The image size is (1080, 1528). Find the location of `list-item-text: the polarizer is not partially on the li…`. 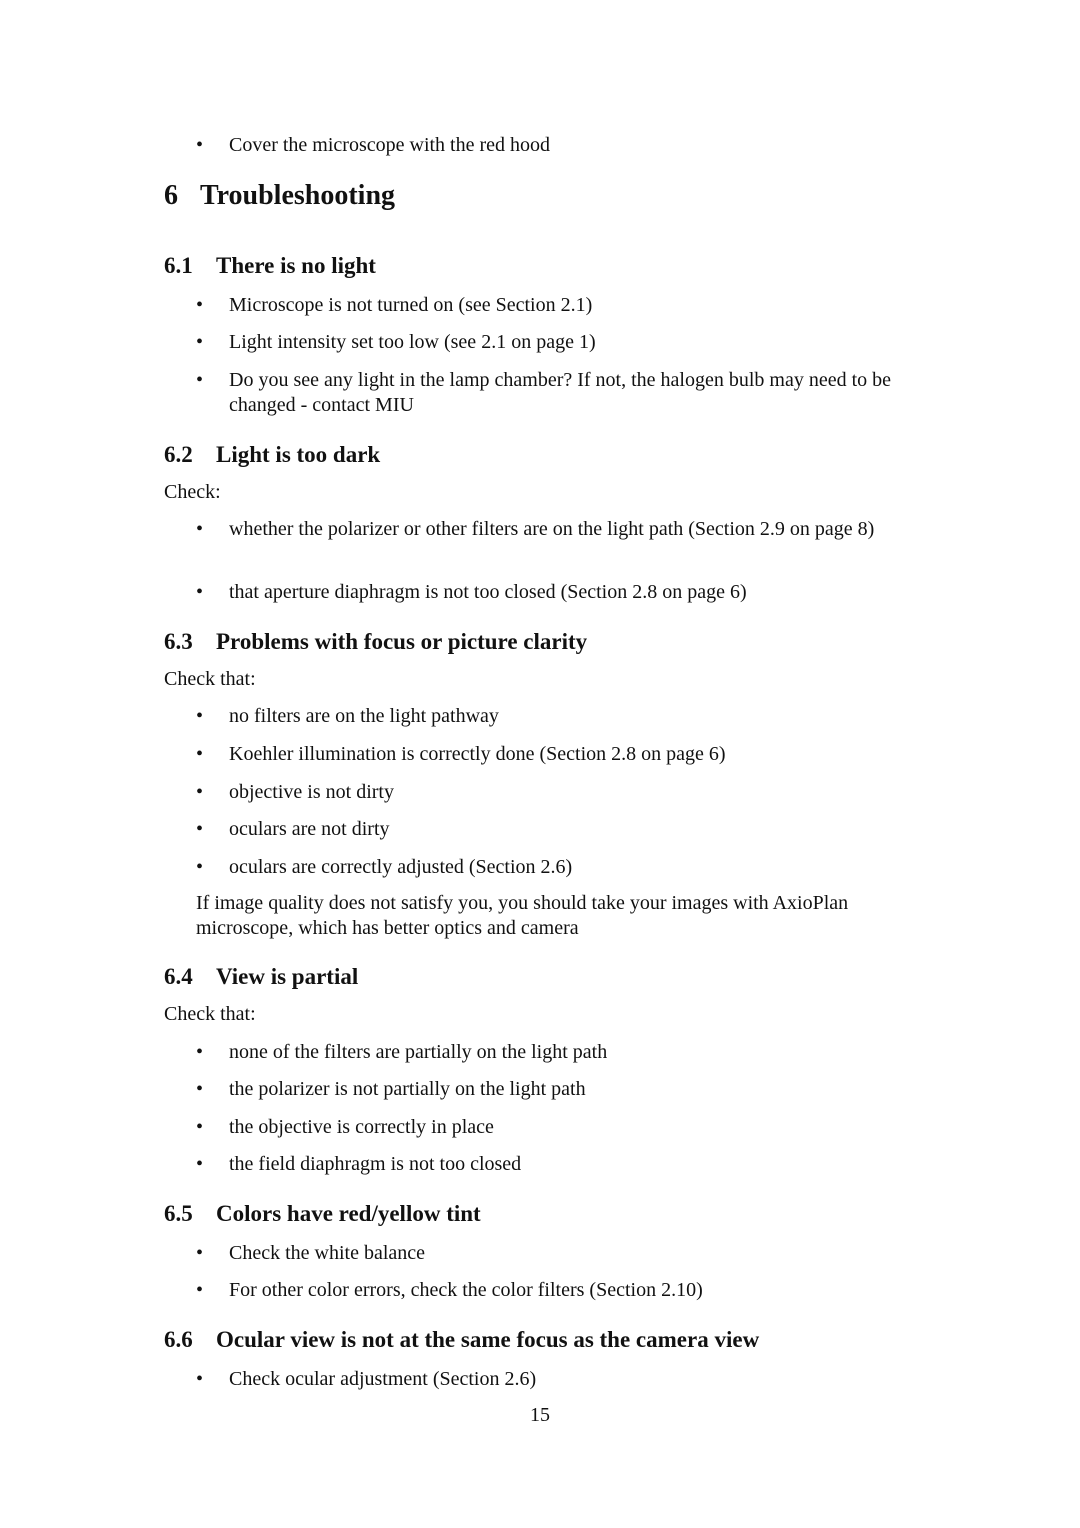

list-item-text: the polarizer is not partially on the li… is located at coordinates (407, 1089).